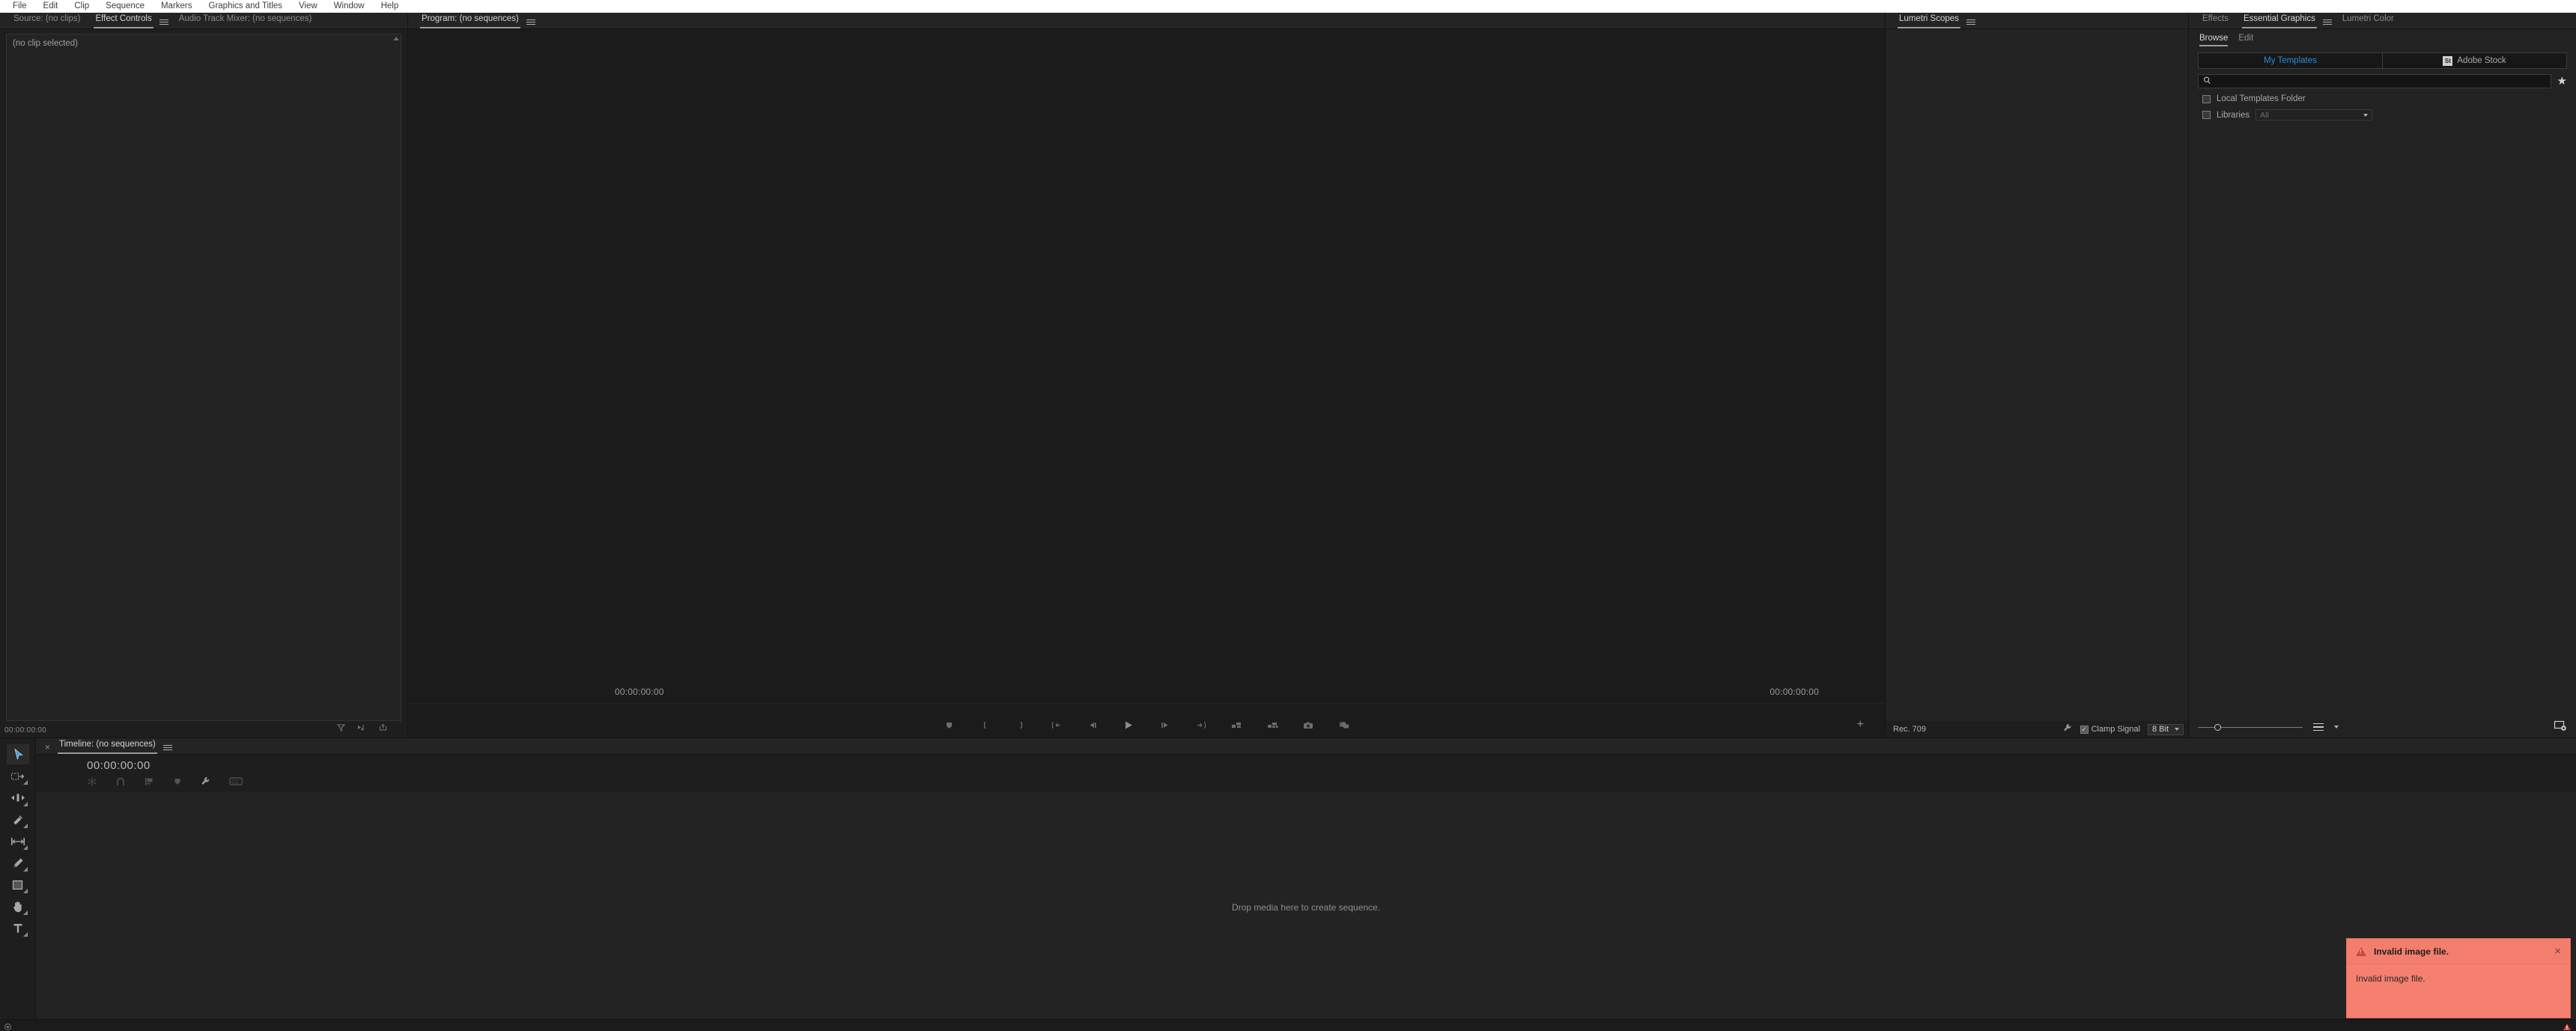 This screenshot has height=1031, width=2576. What do you see at coordinates (47, 20) in the screenshot?
I see `tab-source: Source: (no clips)` at bounding box center [47, 20].